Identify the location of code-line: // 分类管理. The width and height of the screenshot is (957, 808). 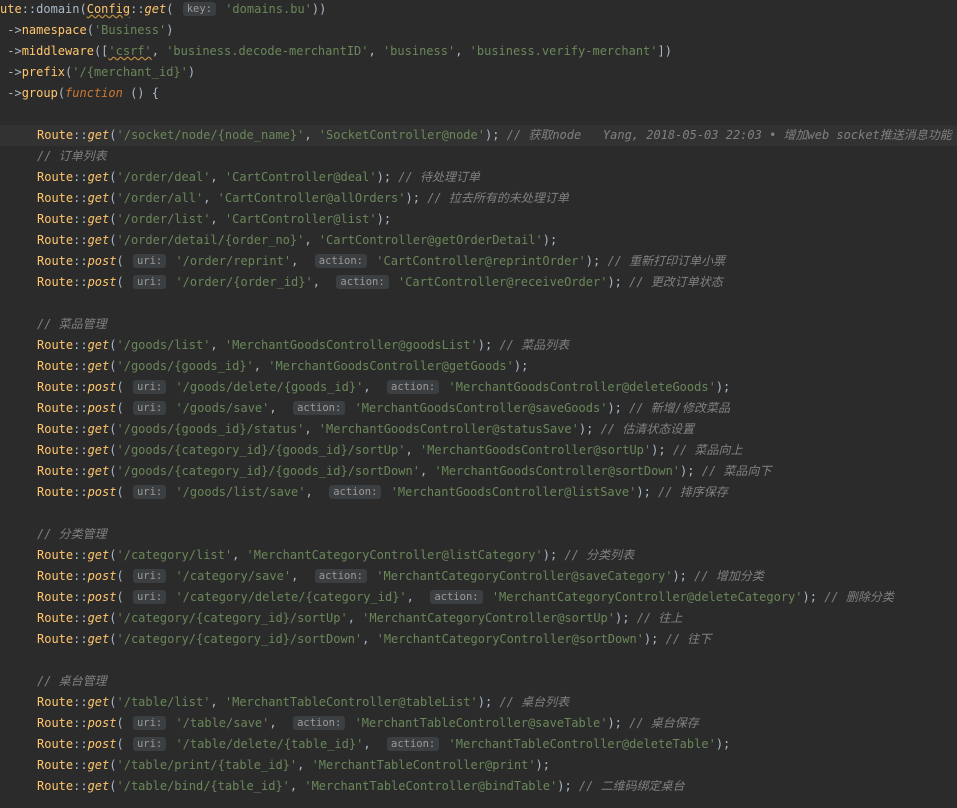
(72, 534).